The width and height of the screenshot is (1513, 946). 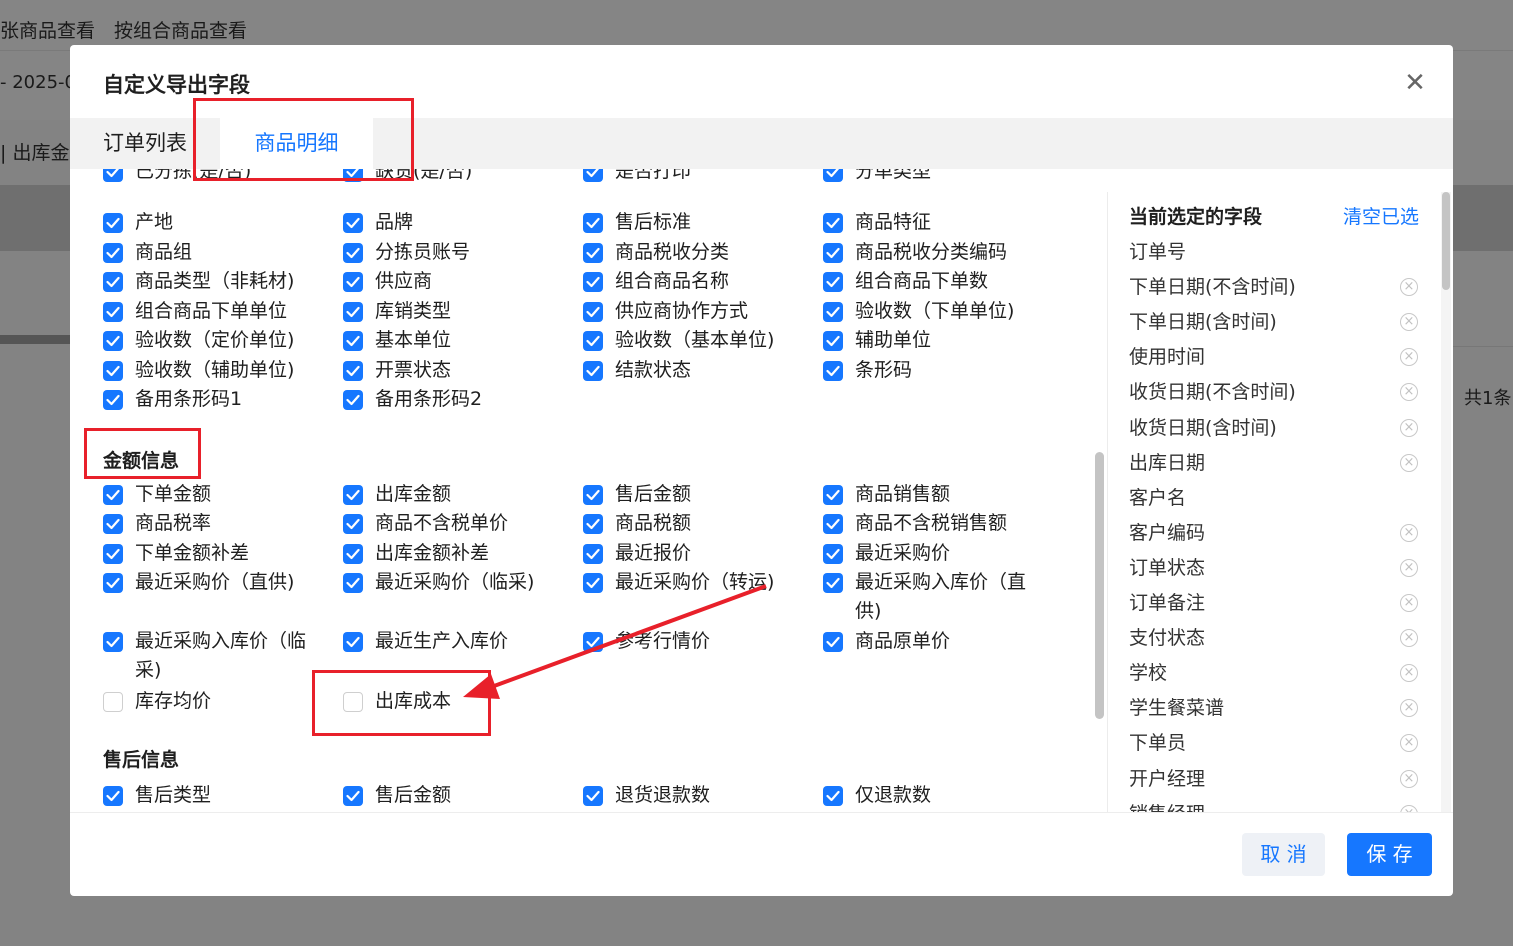 What do you see at coordinates (653, 222) in the screenshot?
I see `field-checkbox-label: 售后标准` at bounding box center [653, 222].